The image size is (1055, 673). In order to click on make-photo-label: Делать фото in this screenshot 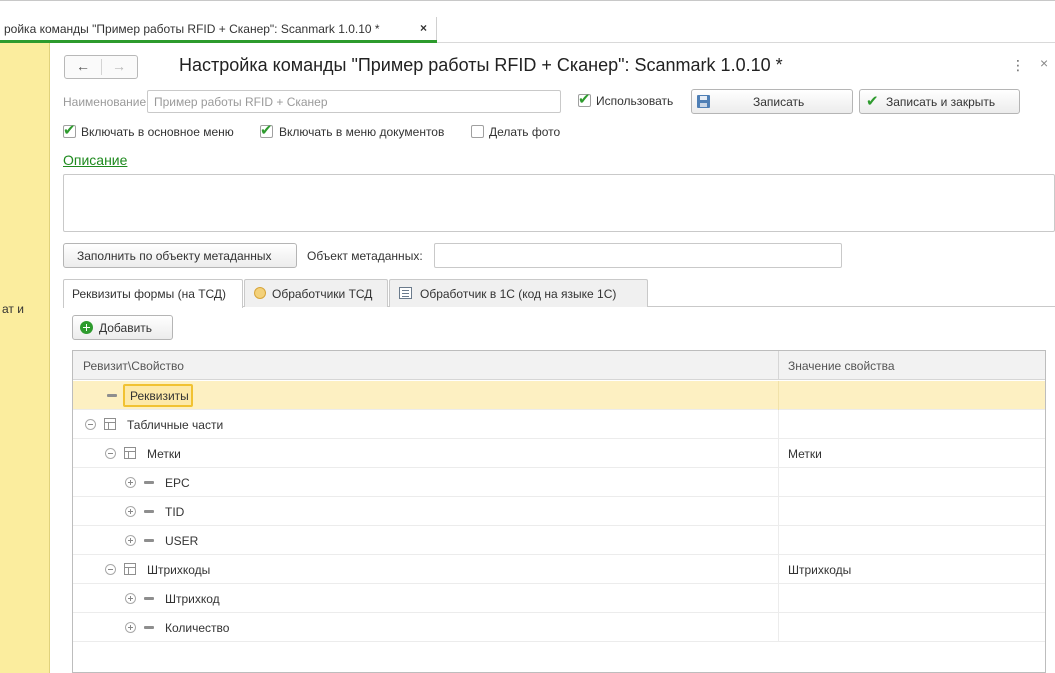, I will do `click(525, 132)`.